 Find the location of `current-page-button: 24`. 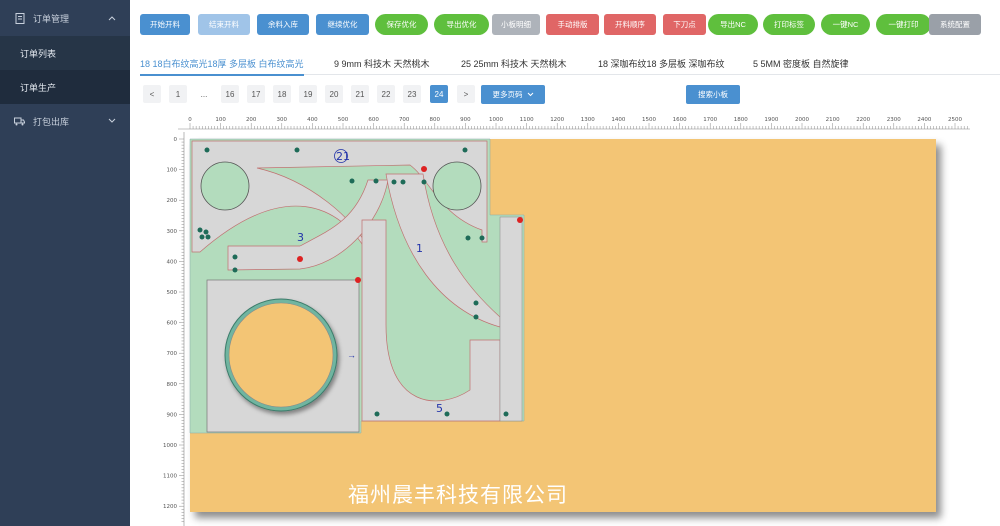

current-page-button: 24 is located at coordinates (439, 94).